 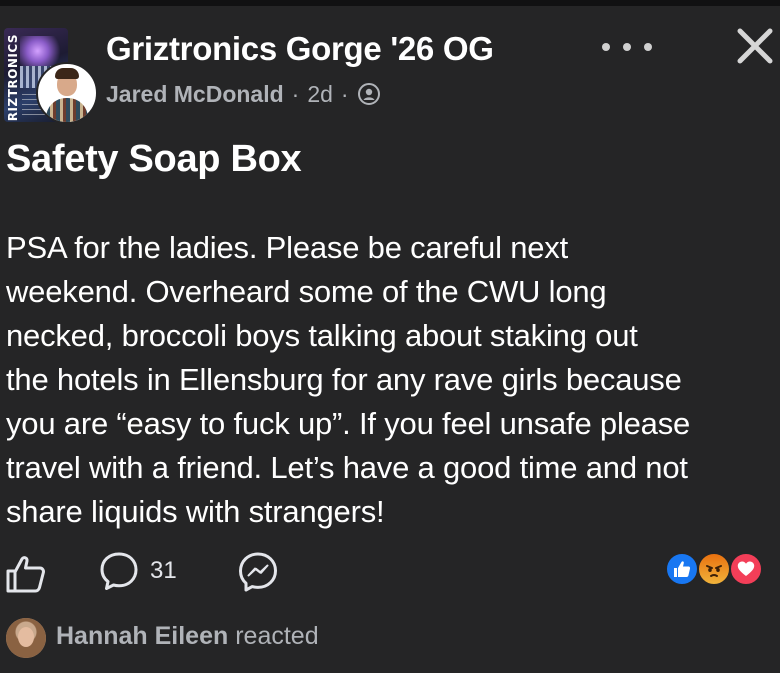 I want to click on author-avatar, so click(x=67, y=93).